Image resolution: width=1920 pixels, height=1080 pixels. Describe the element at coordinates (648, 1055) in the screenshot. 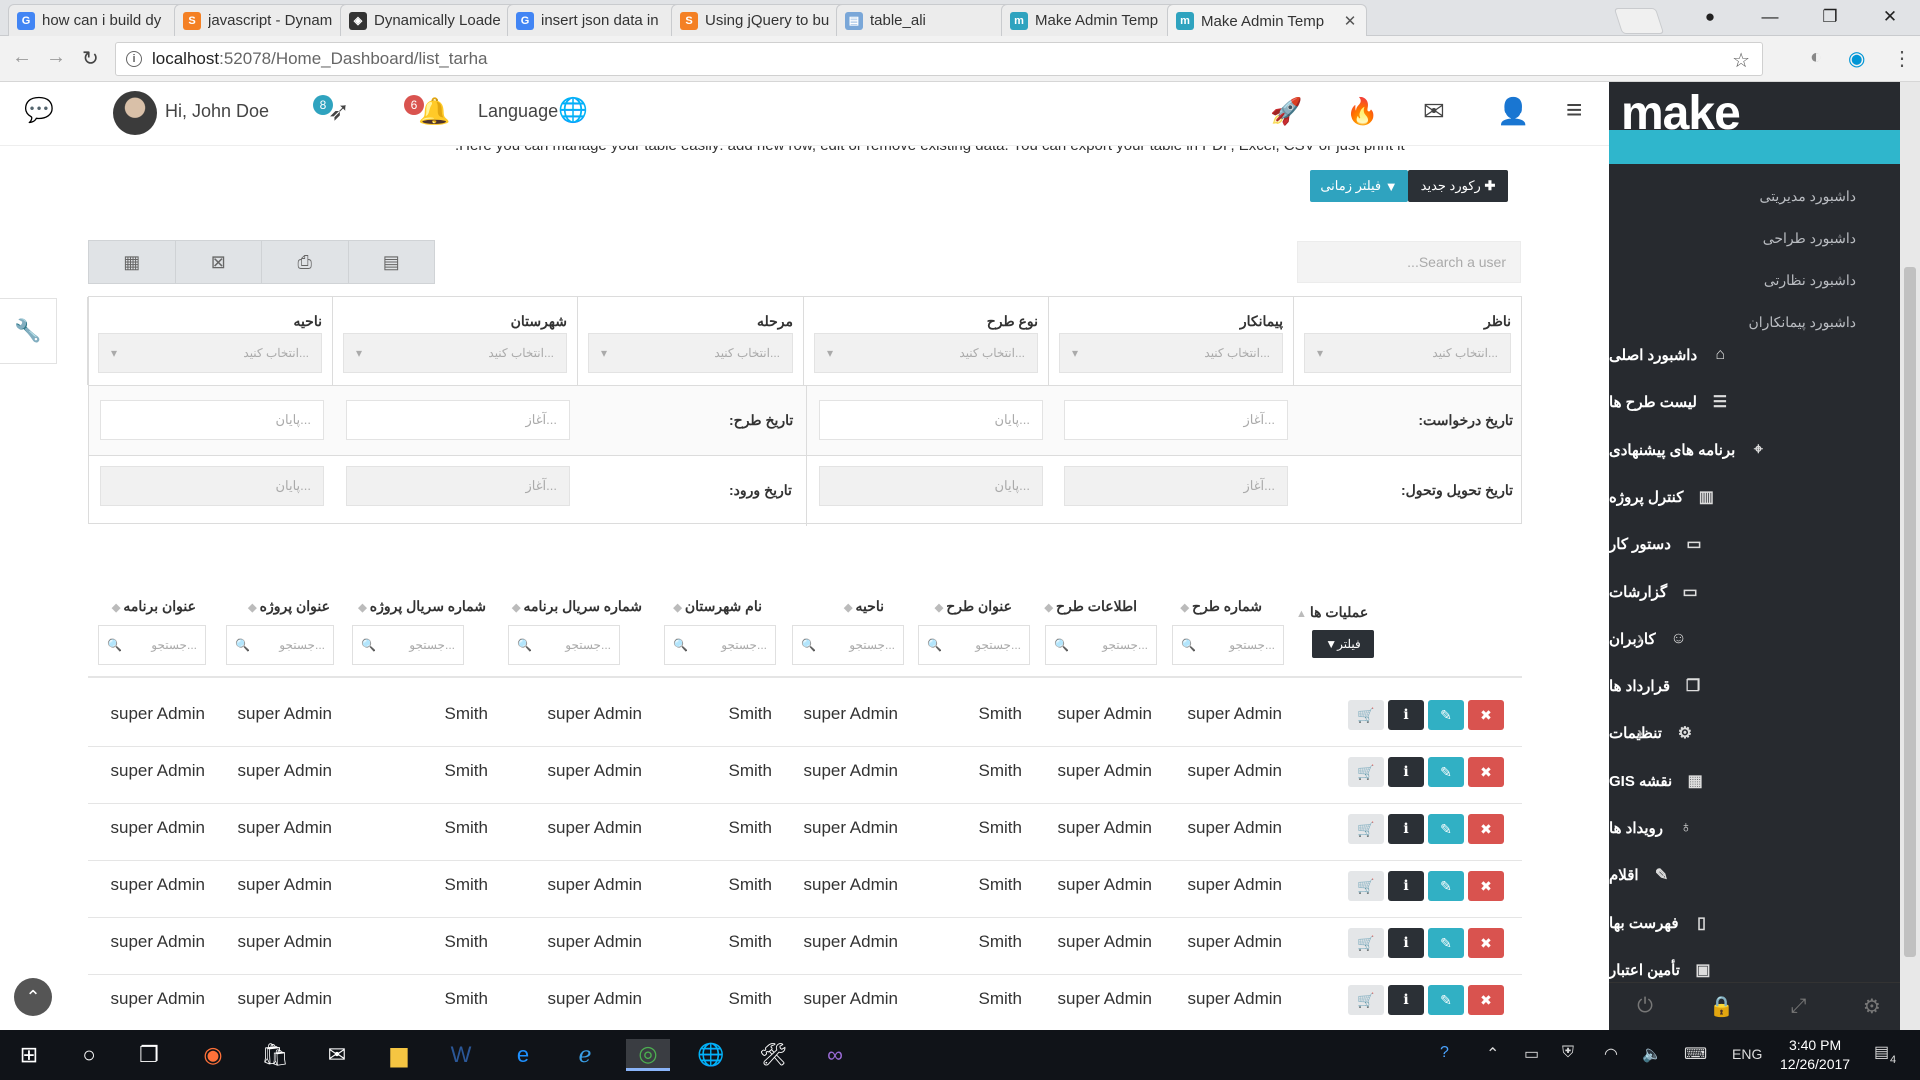

I see `chrome-icon: ◎` at that location.